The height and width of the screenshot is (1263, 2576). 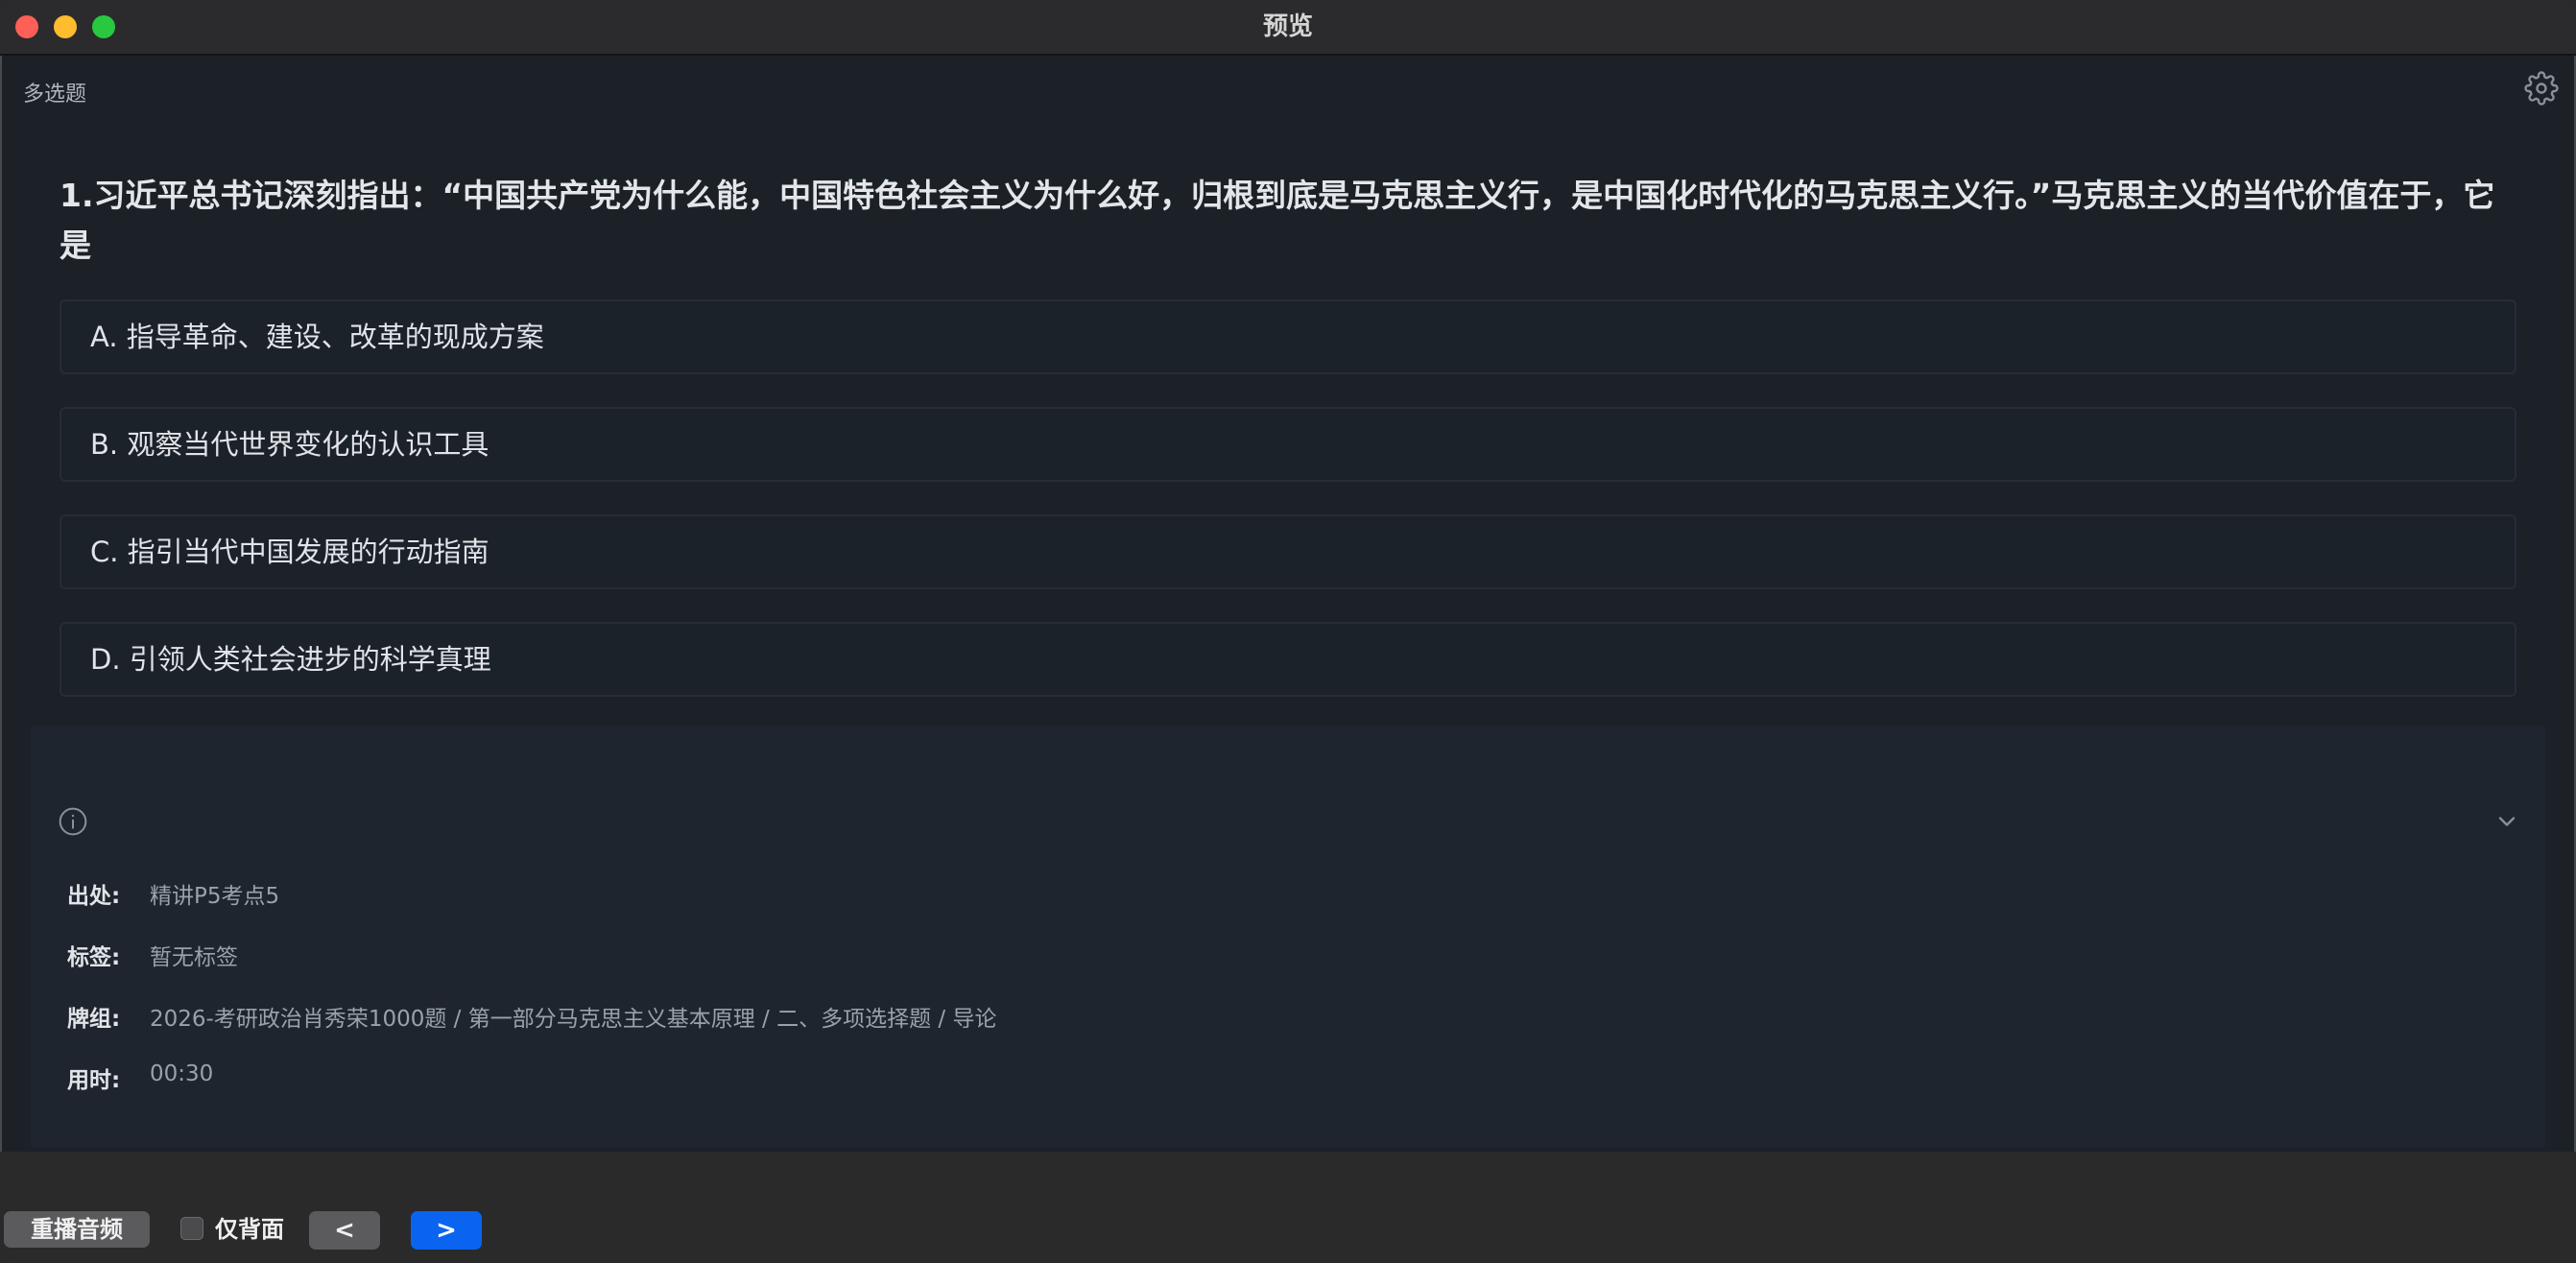 I want to click on next-button: >, so click(x=446, y=1230).